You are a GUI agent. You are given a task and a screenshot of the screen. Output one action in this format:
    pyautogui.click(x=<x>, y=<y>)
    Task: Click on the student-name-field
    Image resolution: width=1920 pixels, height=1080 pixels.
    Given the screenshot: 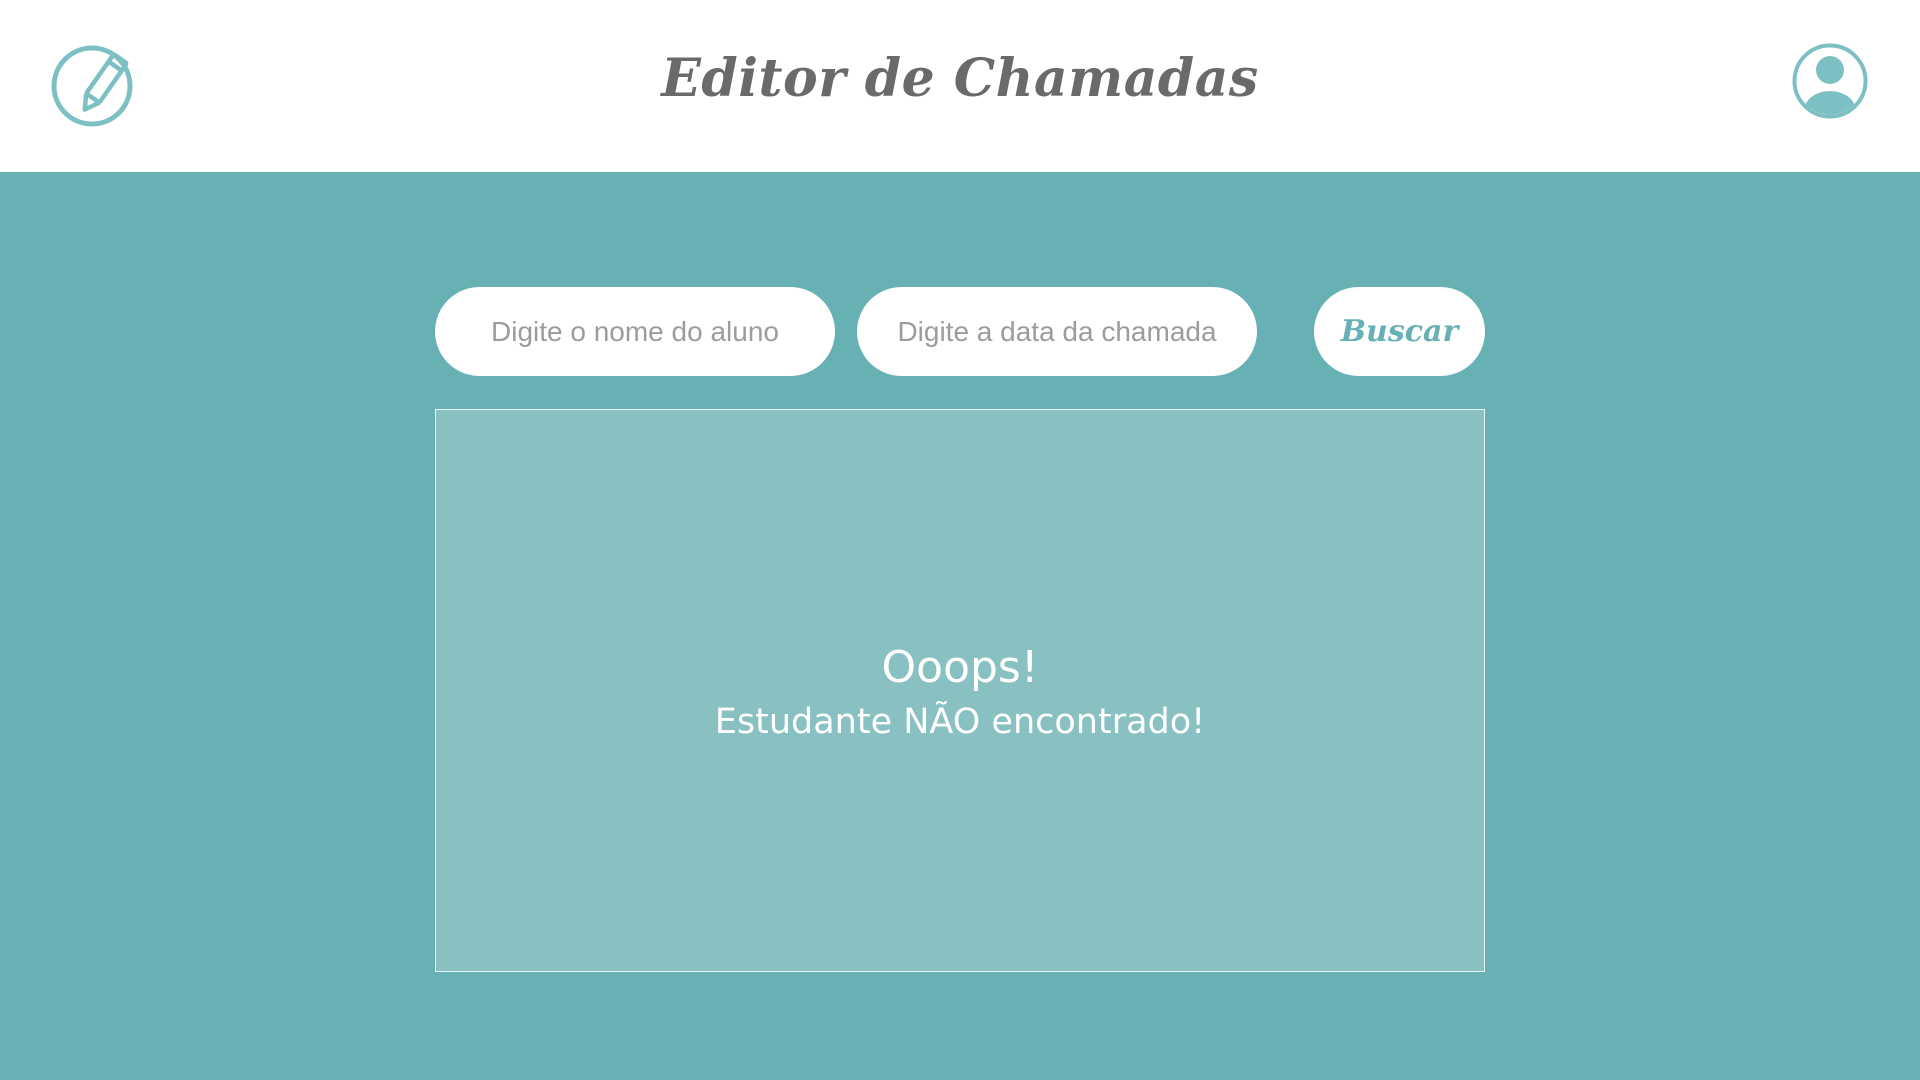 What is the action you would take?
    pyautogui.click(x=635, y=331)
    